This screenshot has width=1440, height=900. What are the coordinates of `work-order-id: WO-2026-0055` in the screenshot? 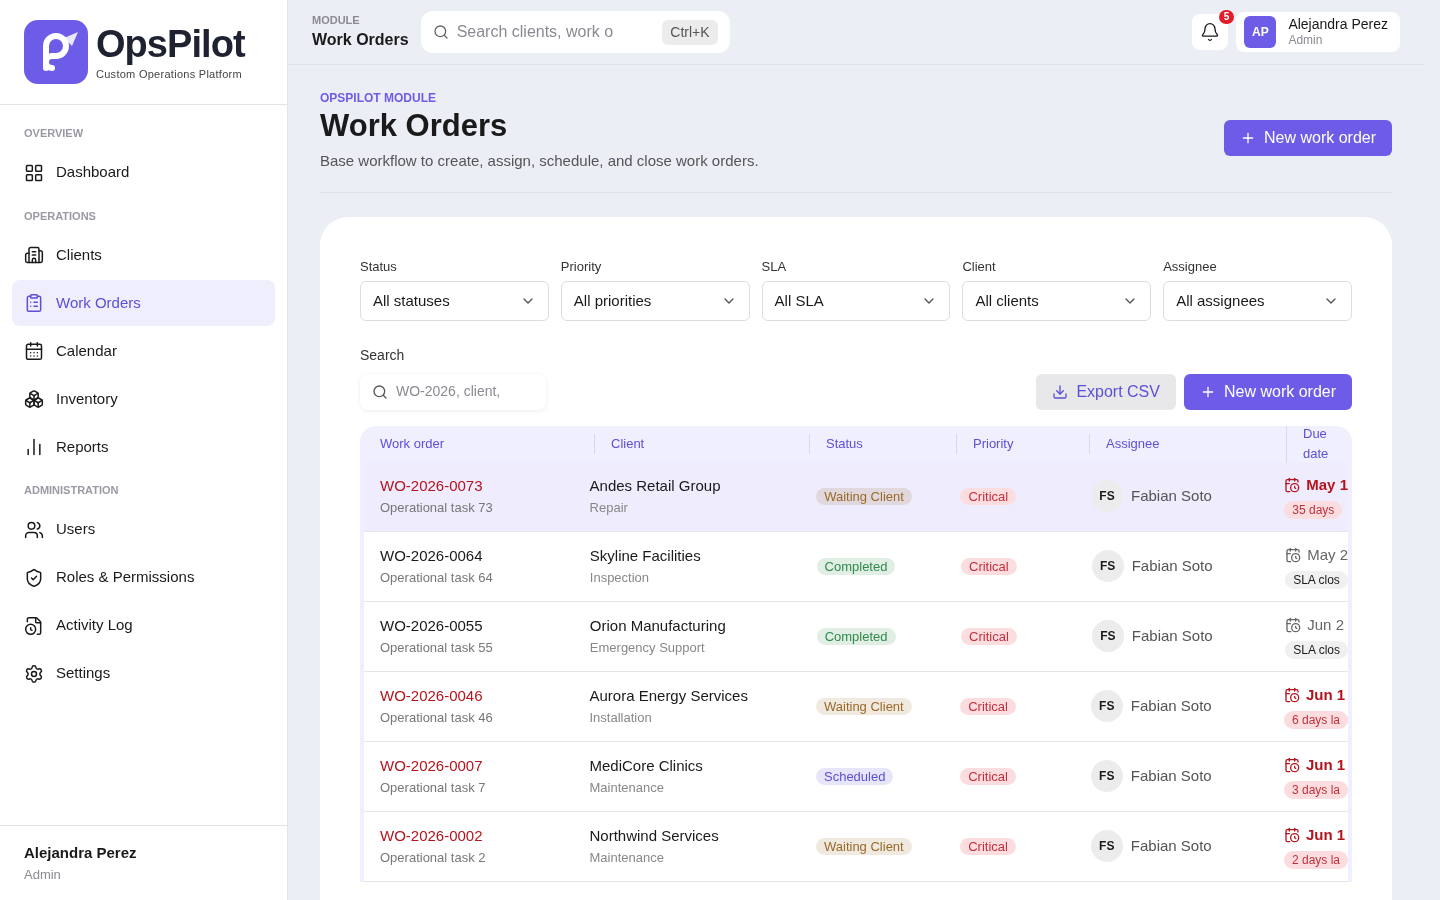 It's located at (432, 626).